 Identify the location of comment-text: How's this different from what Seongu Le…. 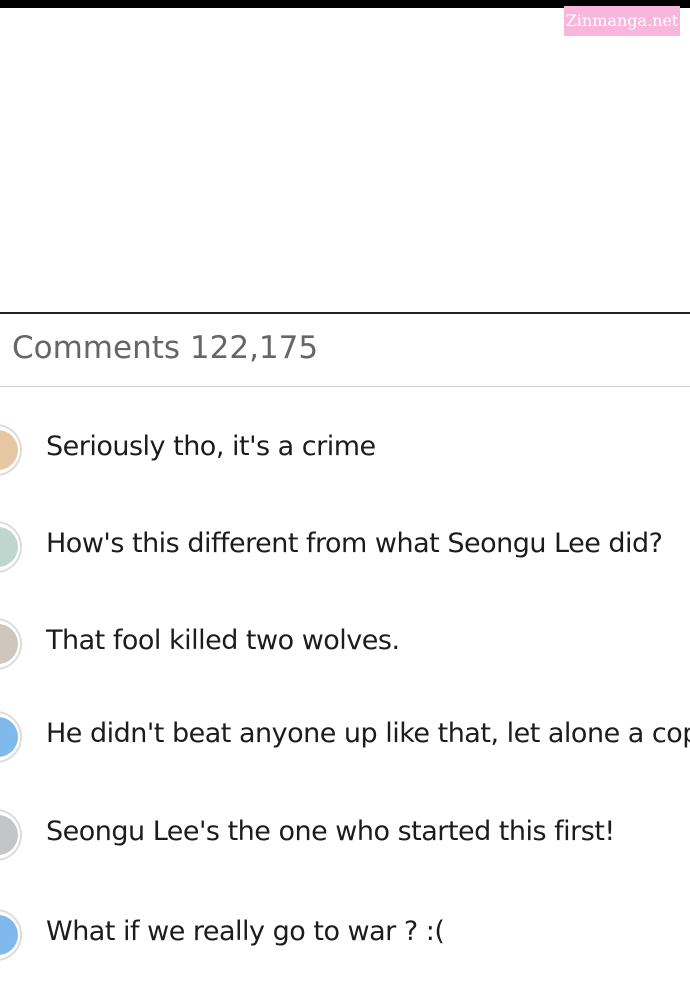
(354, 543).